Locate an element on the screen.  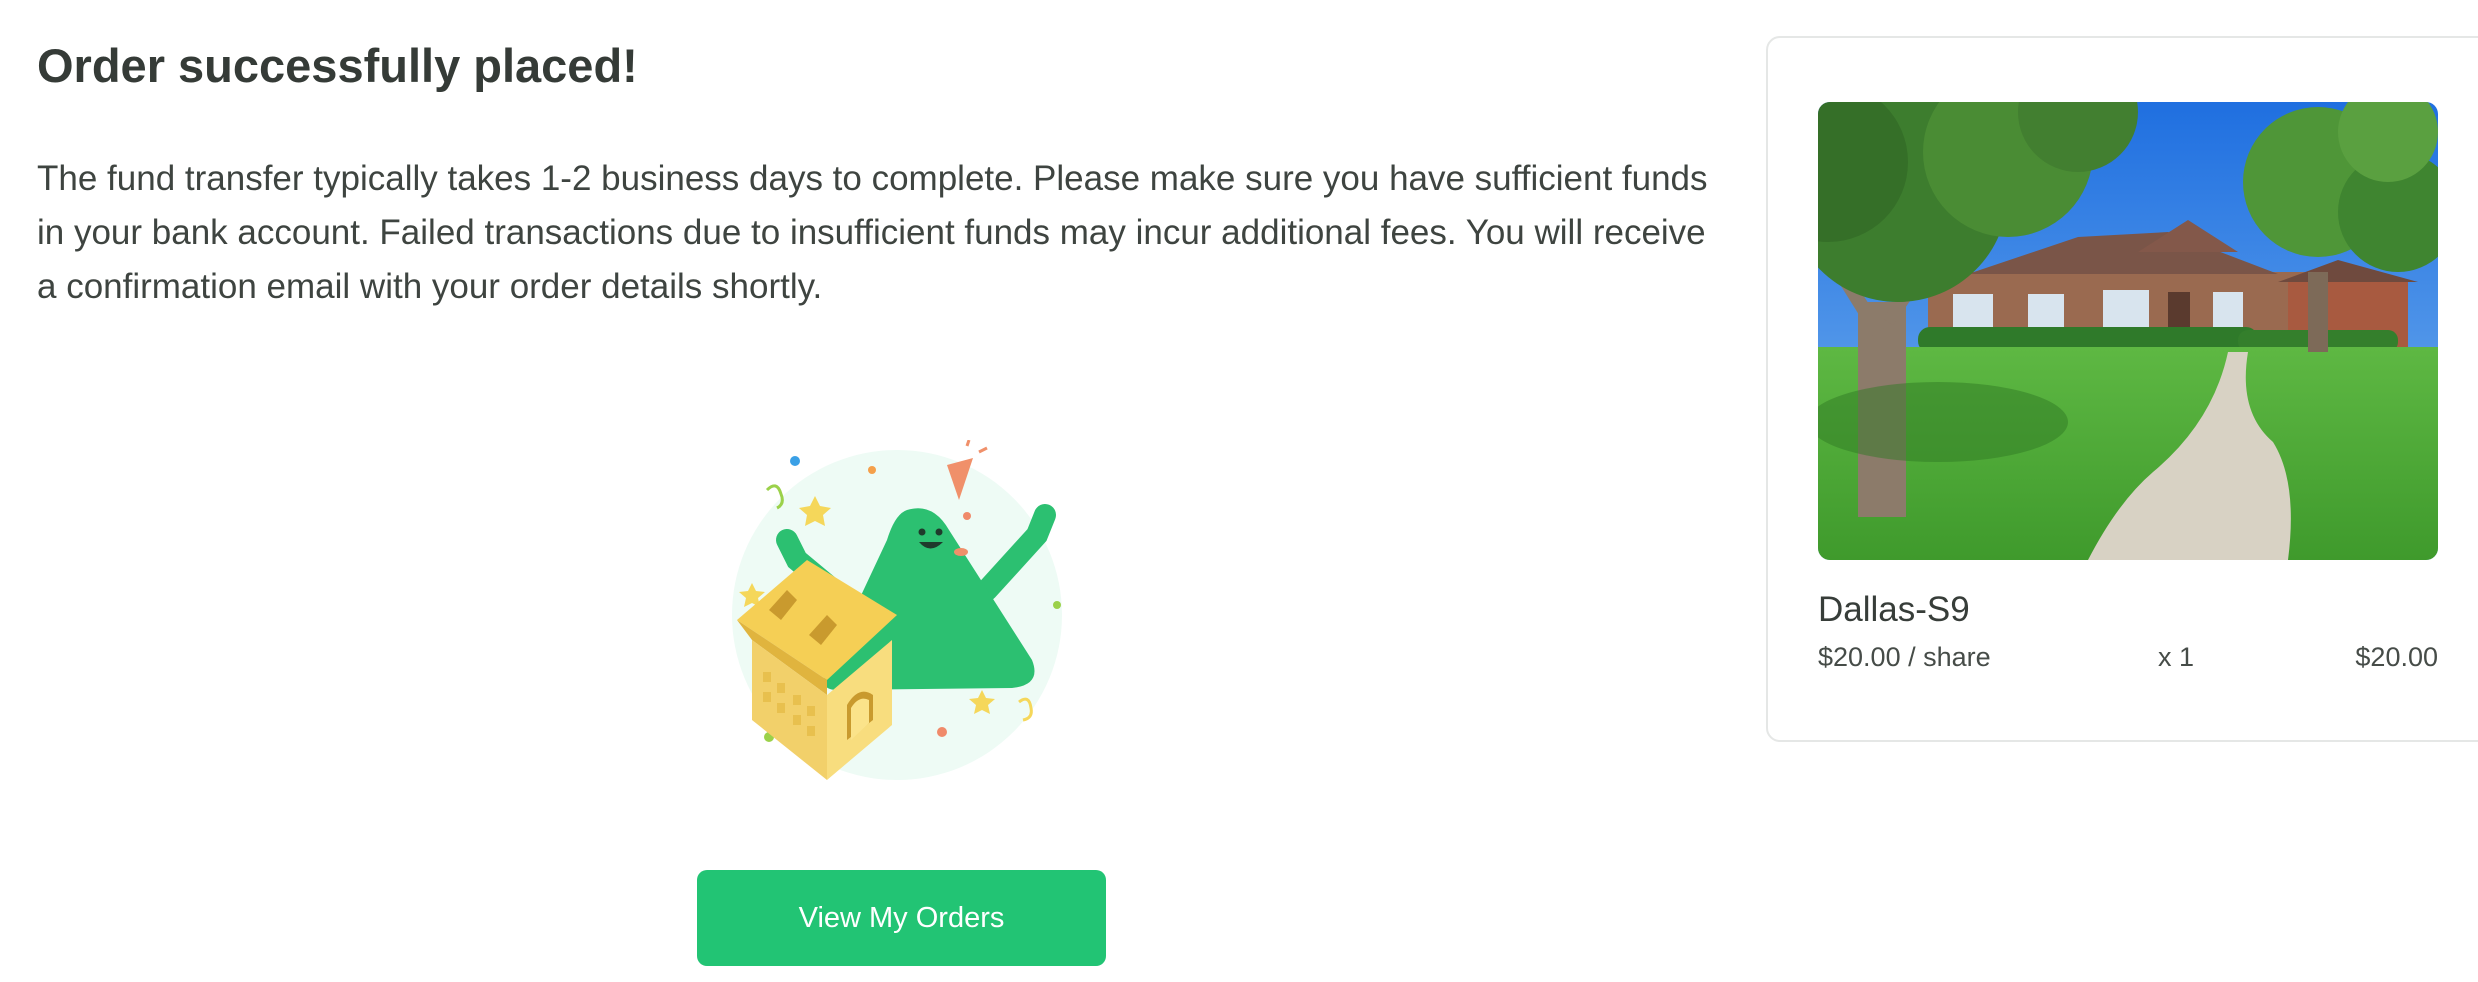
property-photo-image is located at coordinates (2128, 331).